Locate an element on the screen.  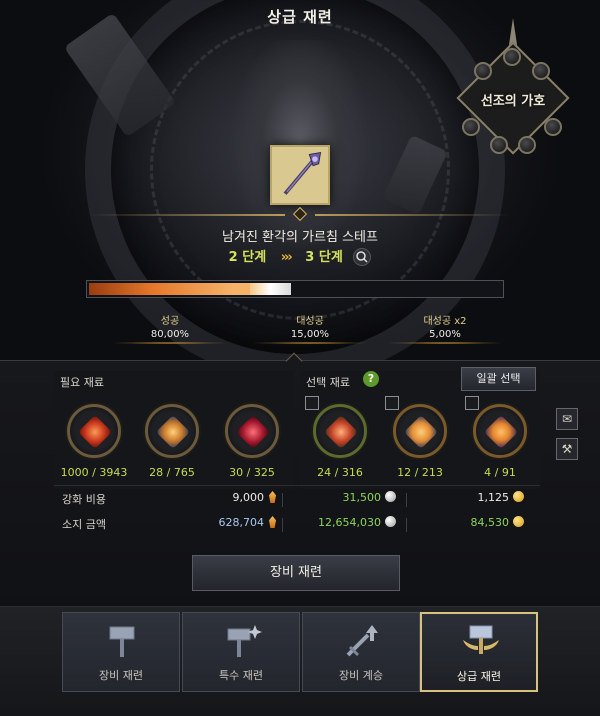
item-name: 남겨진 환각의 가르침 스테프 is located at coordinates (300, 237).